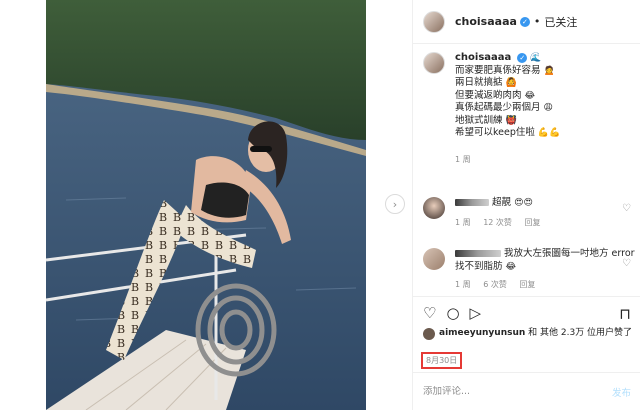 The width and height of the screenshot is (640, 410). What do you see at coordinates (511, 83) in the screenshot?
I see `woman-emoji-icon: 🙆` at bounding box center [511, 83].